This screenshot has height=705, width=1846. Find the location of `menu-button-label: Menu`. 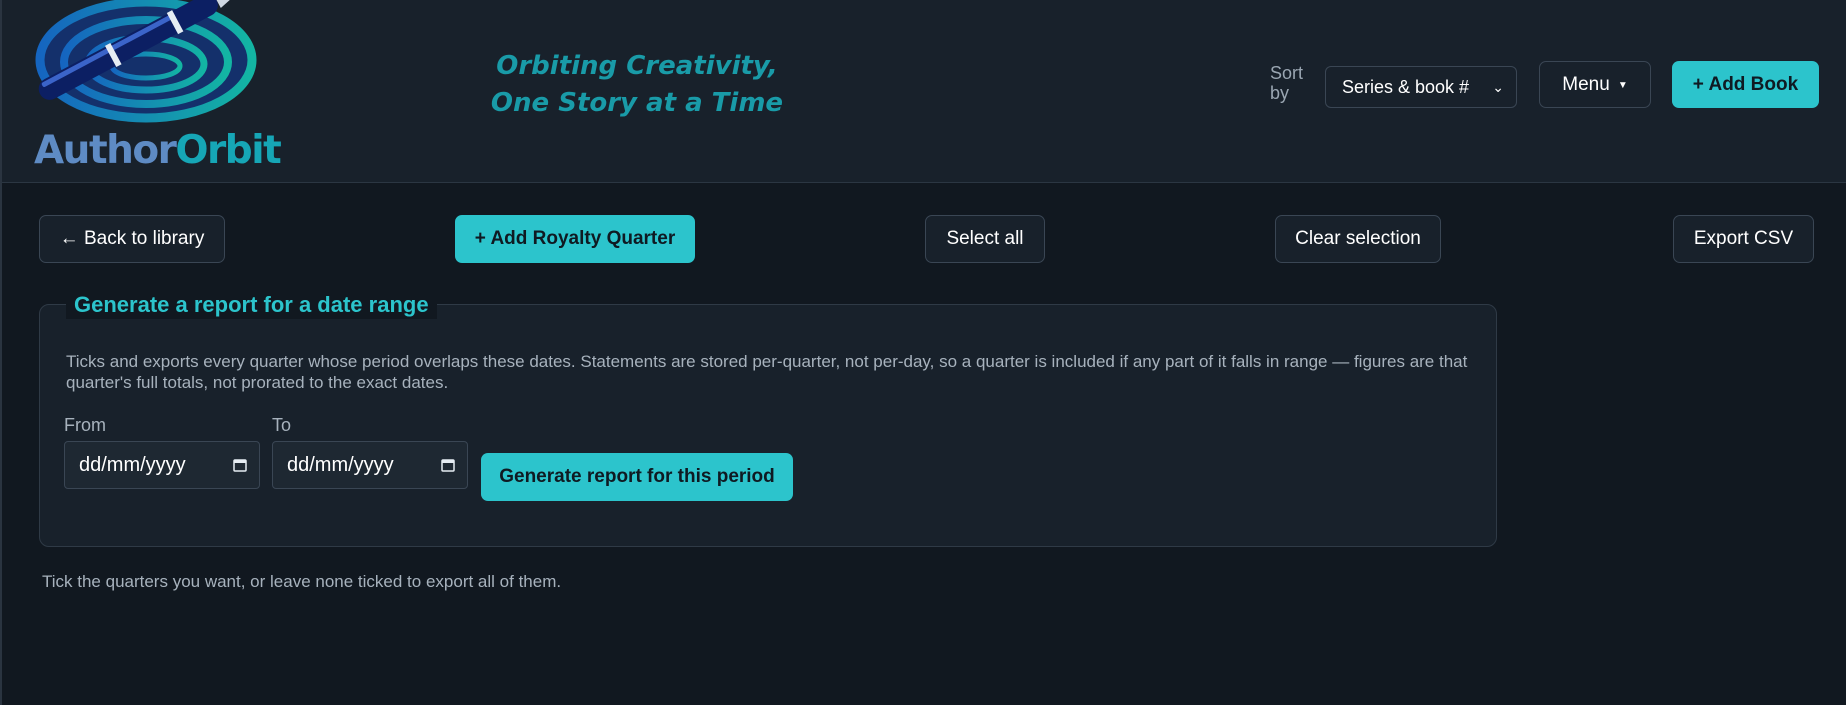

menu-button-label: Menu is located at coordinates (1586, 84).